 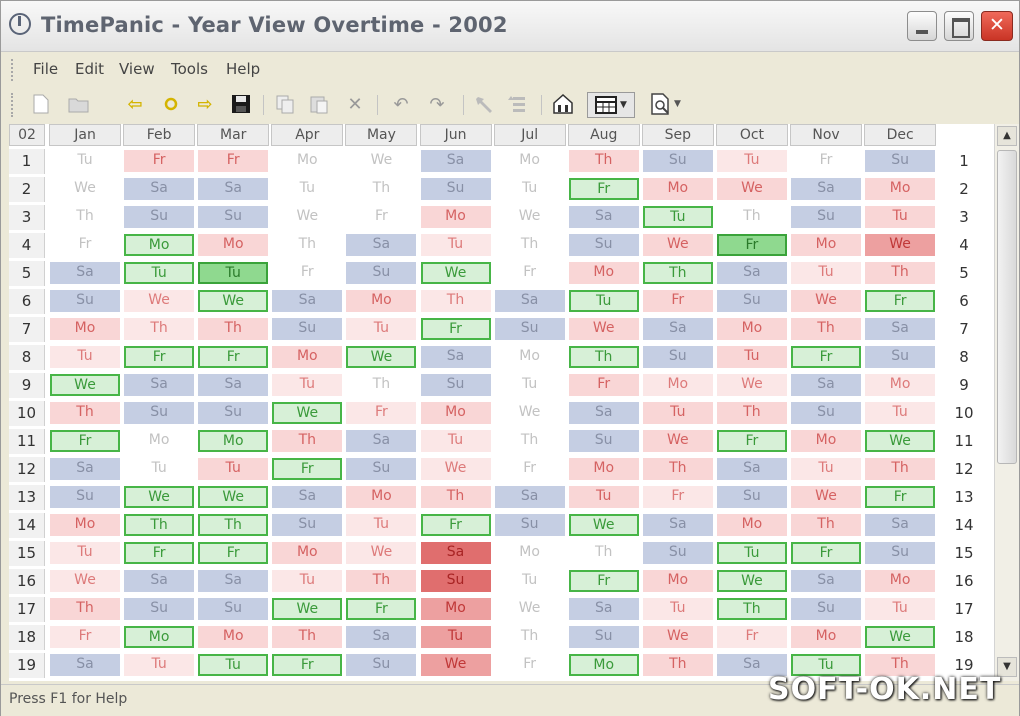 What do you see at coordinates (826, 135) in the screenshot?
I see `month-header: Nov` at bounding box center [826, 135].